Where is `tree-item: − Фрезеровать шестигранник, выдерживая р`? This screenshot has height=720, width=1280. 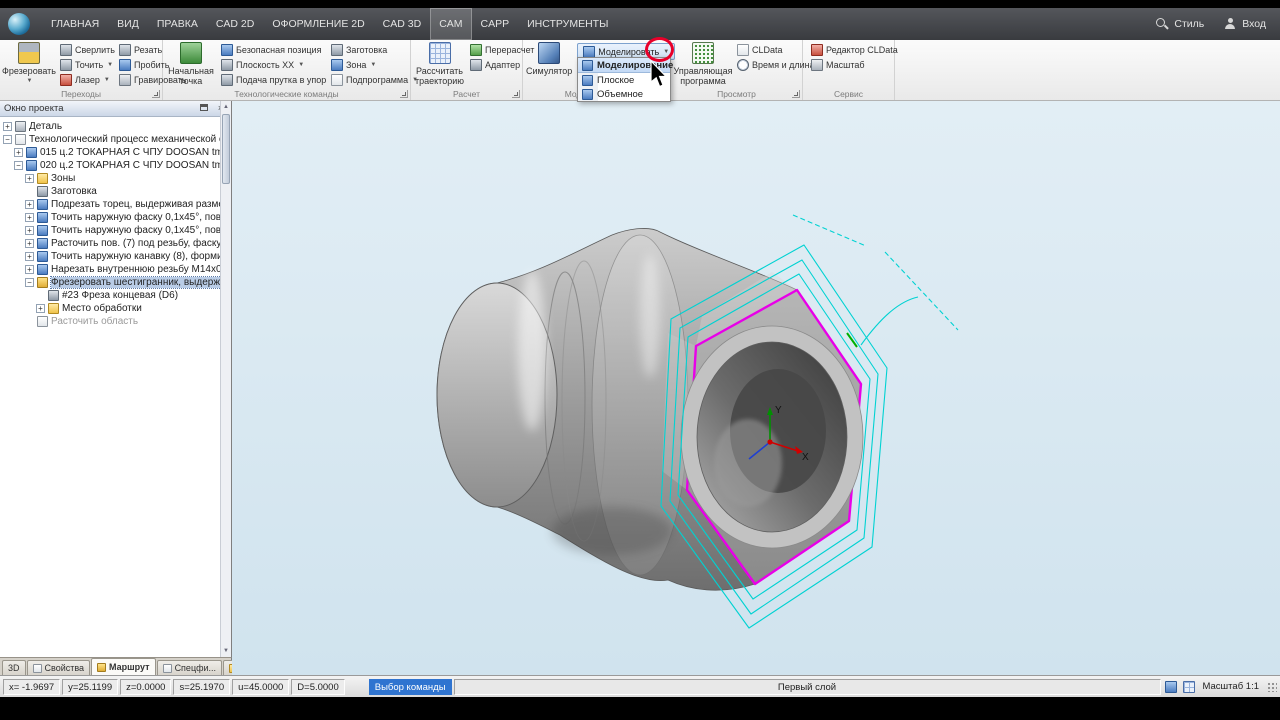 tree-item: − Фрезеровать шестигранник, выдерживая р is located at coordinates (115, 282).